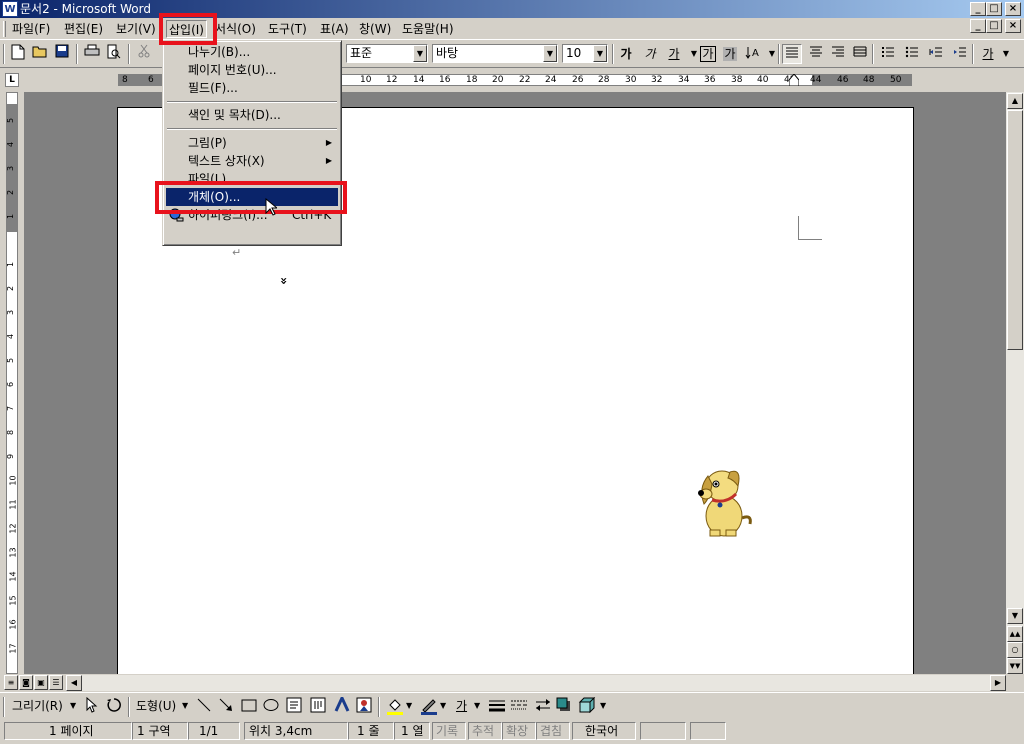 The image size is (1024, 744). Describe the element at coordinates (136, 29) in the screenshot. I see `menu-view: 보기(V)` at that location.